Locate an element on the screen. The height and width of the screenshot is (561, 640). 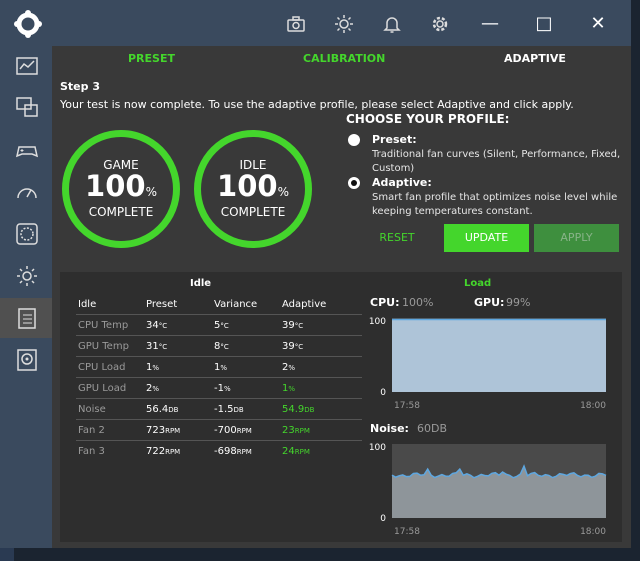
variance-value: -1.5DB is located at coordinates (229, 409).